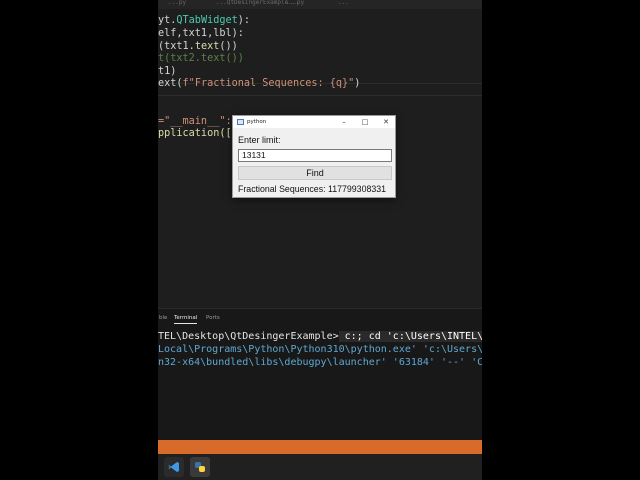 The width and height of the screenshot is (640, 480). What do you see at coordinates (312, 189) in the screenshot?
I see `result-label: Fractional Sequences: 117799308331` at bounding box center [312, 189].